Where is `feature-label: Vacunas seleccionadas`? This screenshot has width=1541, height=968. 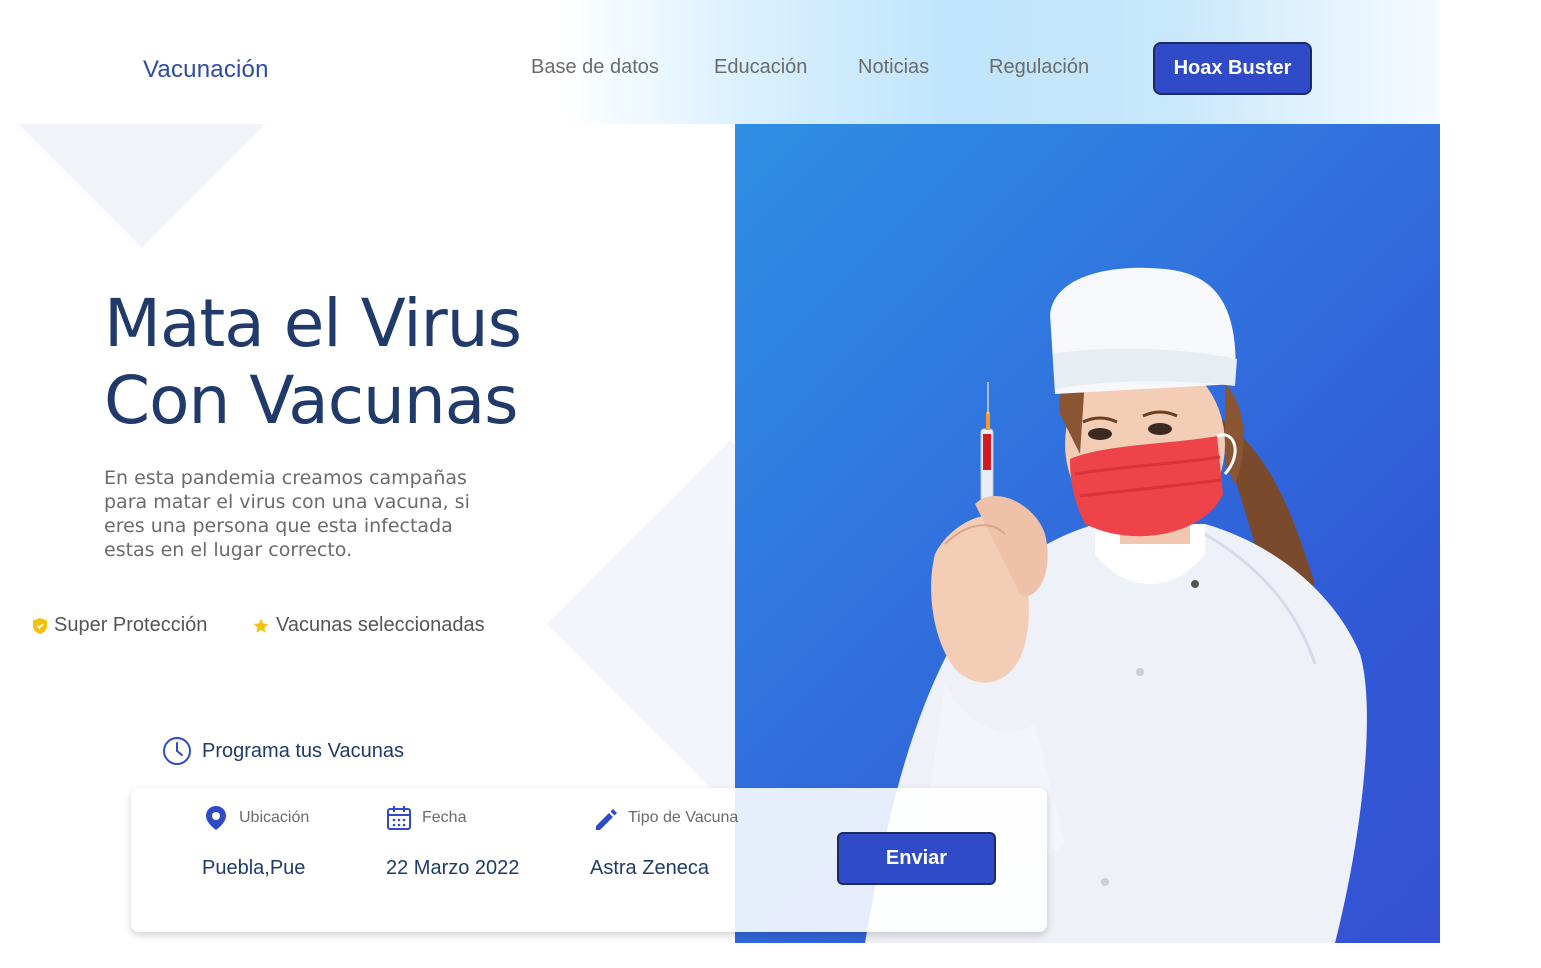 feature-label: Vacunas seleccionadas is located at coordinates (380, 625).